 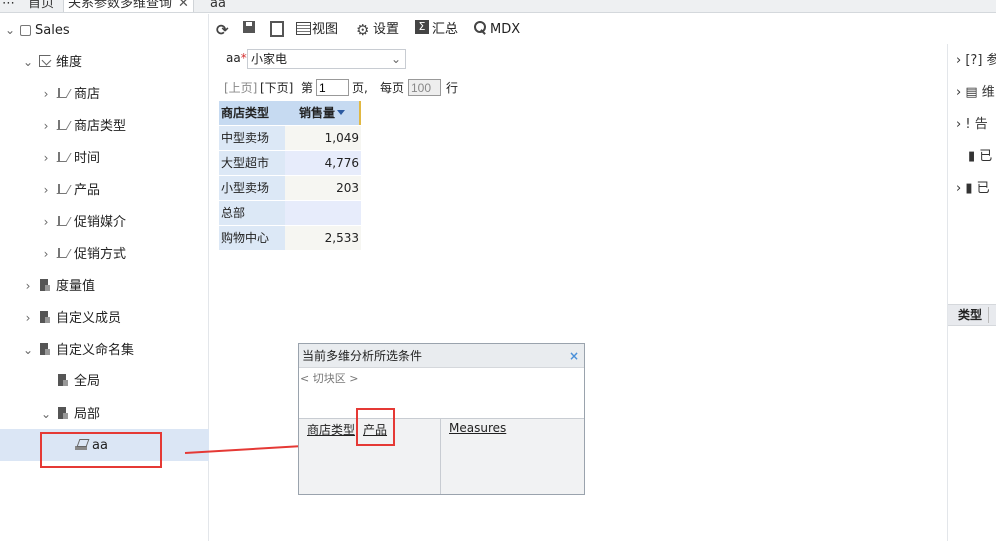 I want to click on cell-value: 1,049, so click(x=323, y=138).